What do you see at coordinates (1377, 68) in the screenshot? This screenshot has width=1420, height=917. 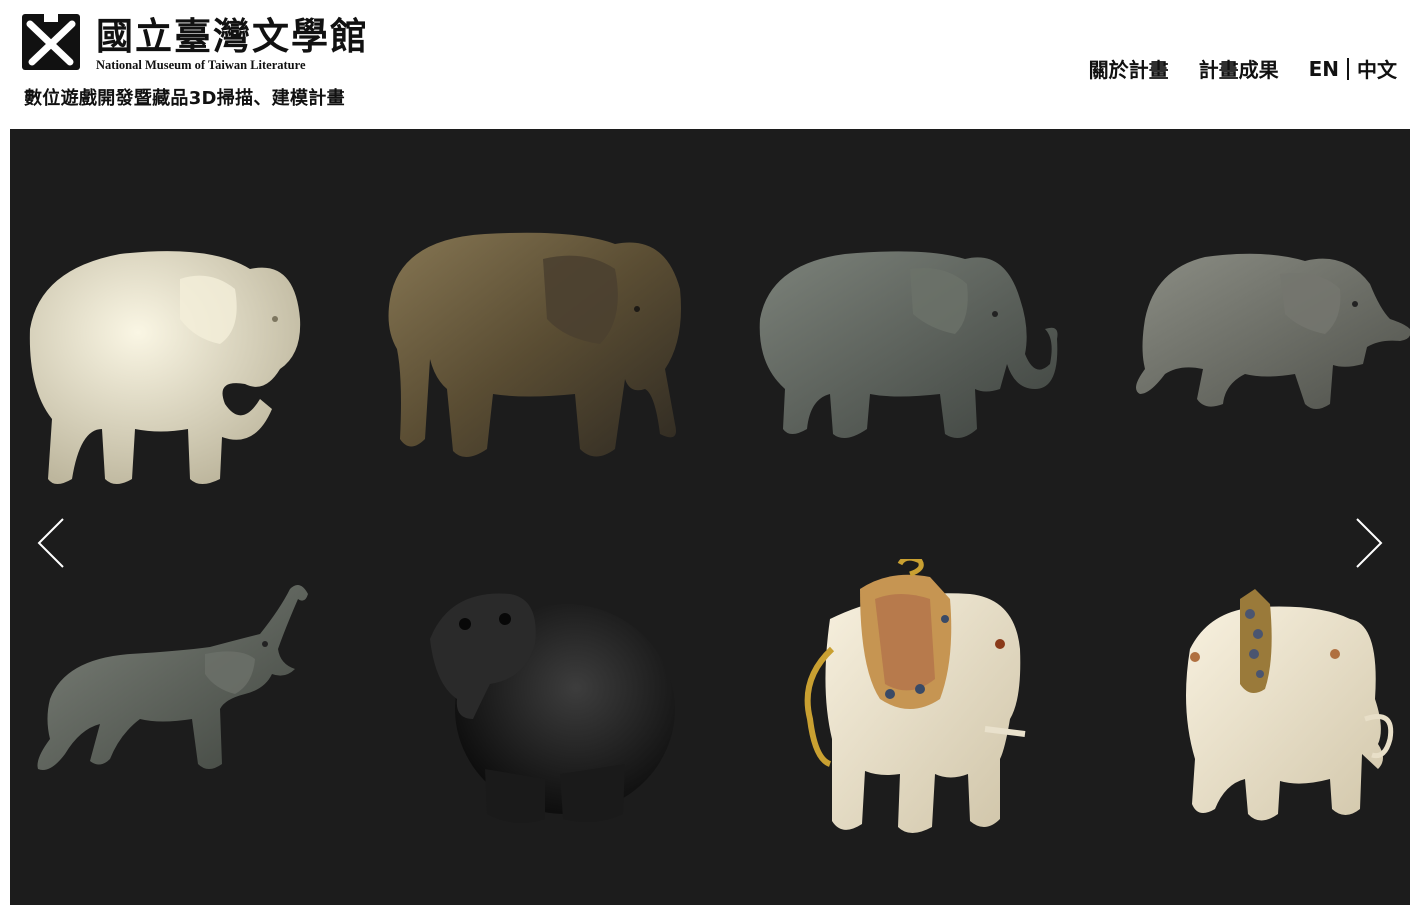 I see `lang-zh-link: 中文` at bounding box center [1377, 68].